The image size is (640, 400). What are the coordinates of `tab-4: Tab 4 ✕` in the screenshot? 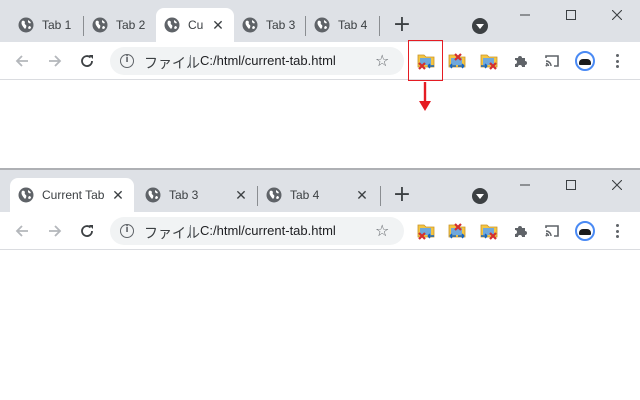 It's located at (318, 195).